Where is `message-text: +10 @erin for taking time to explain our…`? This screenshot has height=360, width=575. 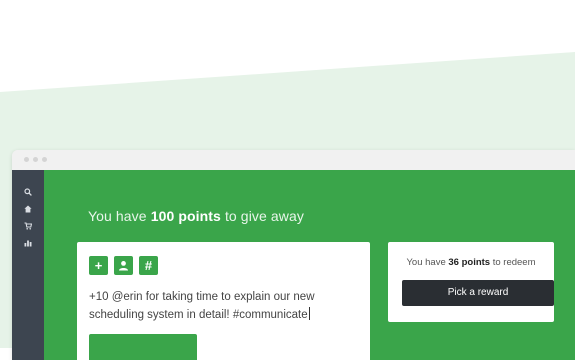 message-text: +10 @erin for taking time to explain our… is located at coordinates (202, 306).